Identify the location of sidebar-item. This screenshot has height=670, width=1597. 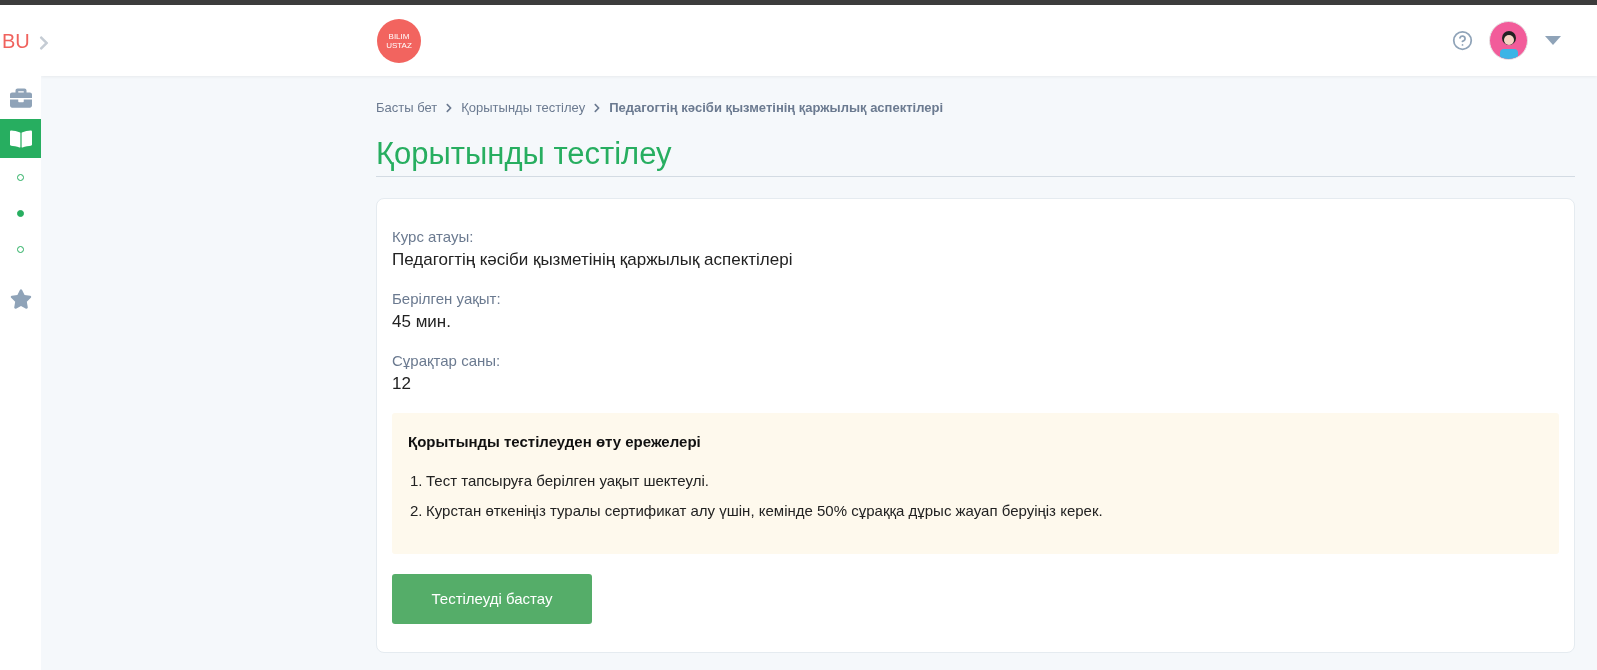
(20, 138).